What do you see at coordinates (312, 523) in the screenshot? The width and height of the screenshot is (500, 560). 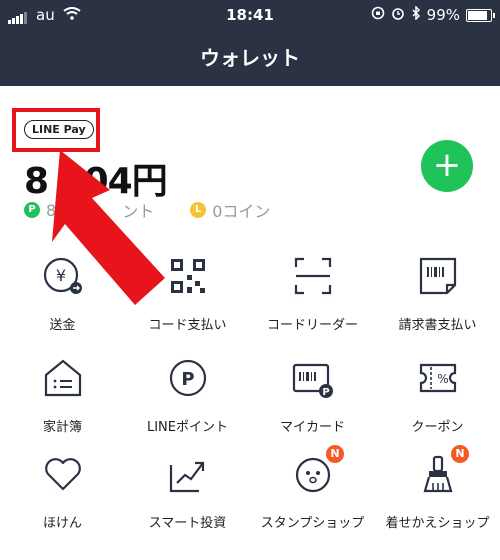 I see `grid-item-label: スタンプショップ` at bounding box center [312, 523].